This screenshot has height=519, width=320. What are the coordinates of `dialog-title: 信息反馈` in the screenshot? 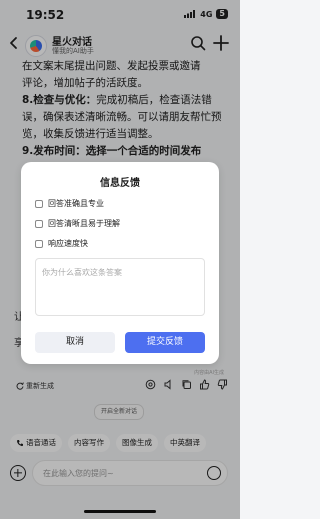 It's located at (120, 183).